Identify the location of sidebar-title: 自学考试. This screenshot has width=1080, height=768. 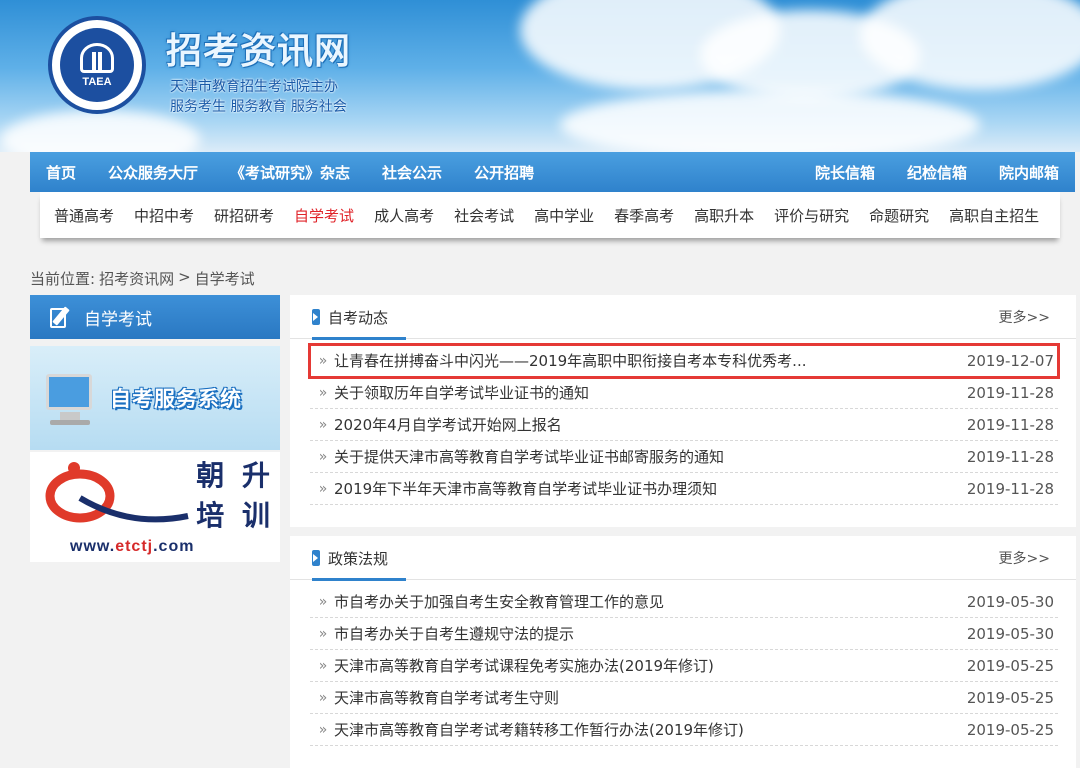
(118, 319).